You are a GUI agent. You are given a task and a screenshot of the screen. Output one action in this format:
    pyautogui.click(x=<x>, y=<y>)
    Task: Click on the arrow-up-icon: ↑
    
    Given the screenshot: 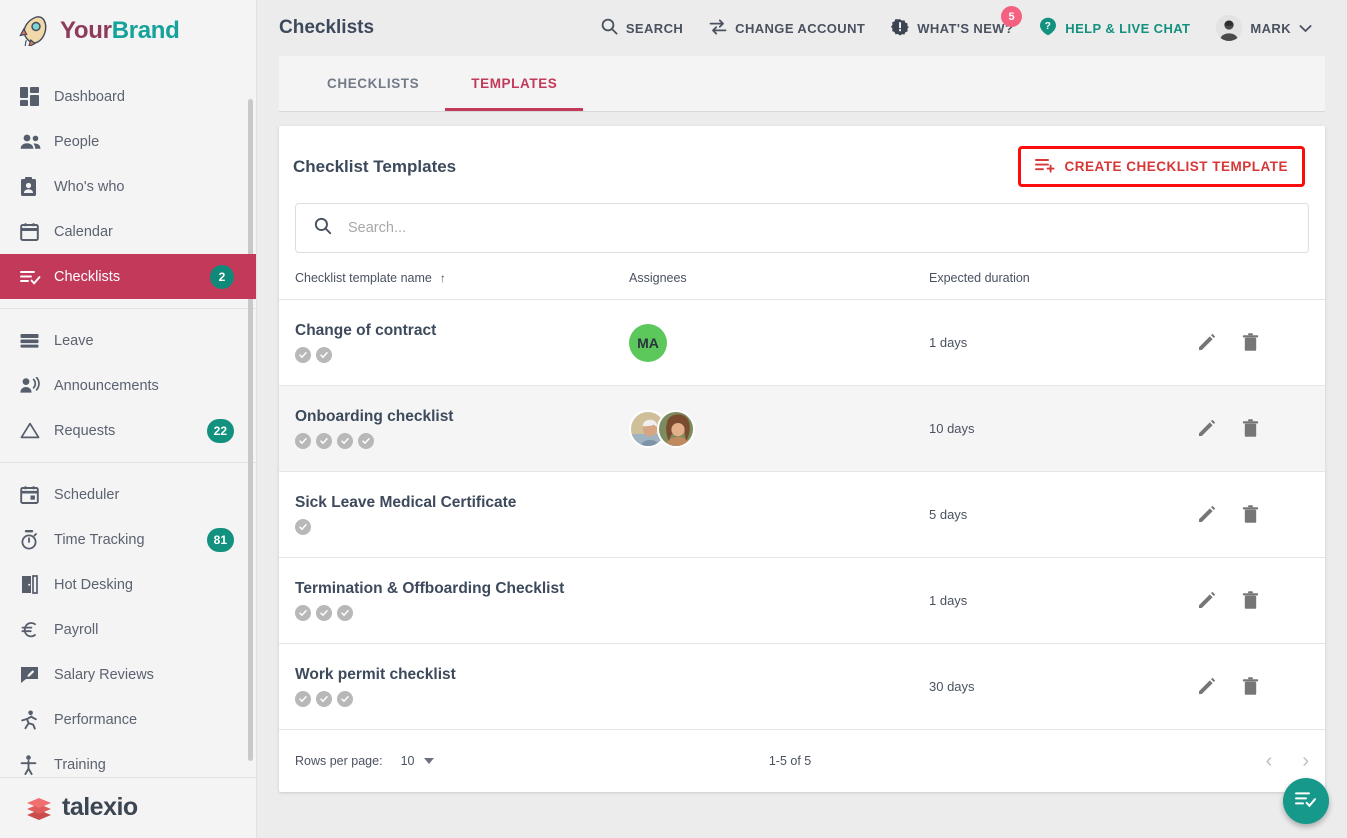 What is the action you would take?
    pyautogui.click(x=442, y=278)
    